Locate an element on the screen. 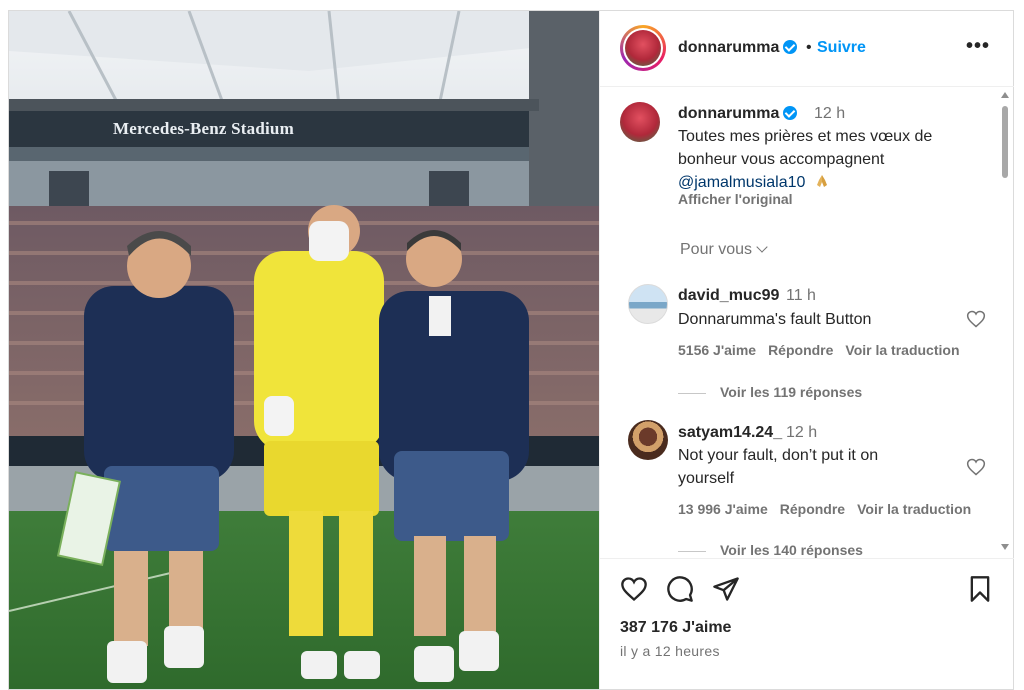 The height and width of the screenshot is (690, 1024). author-avatar is located at coordinates (643, 48).